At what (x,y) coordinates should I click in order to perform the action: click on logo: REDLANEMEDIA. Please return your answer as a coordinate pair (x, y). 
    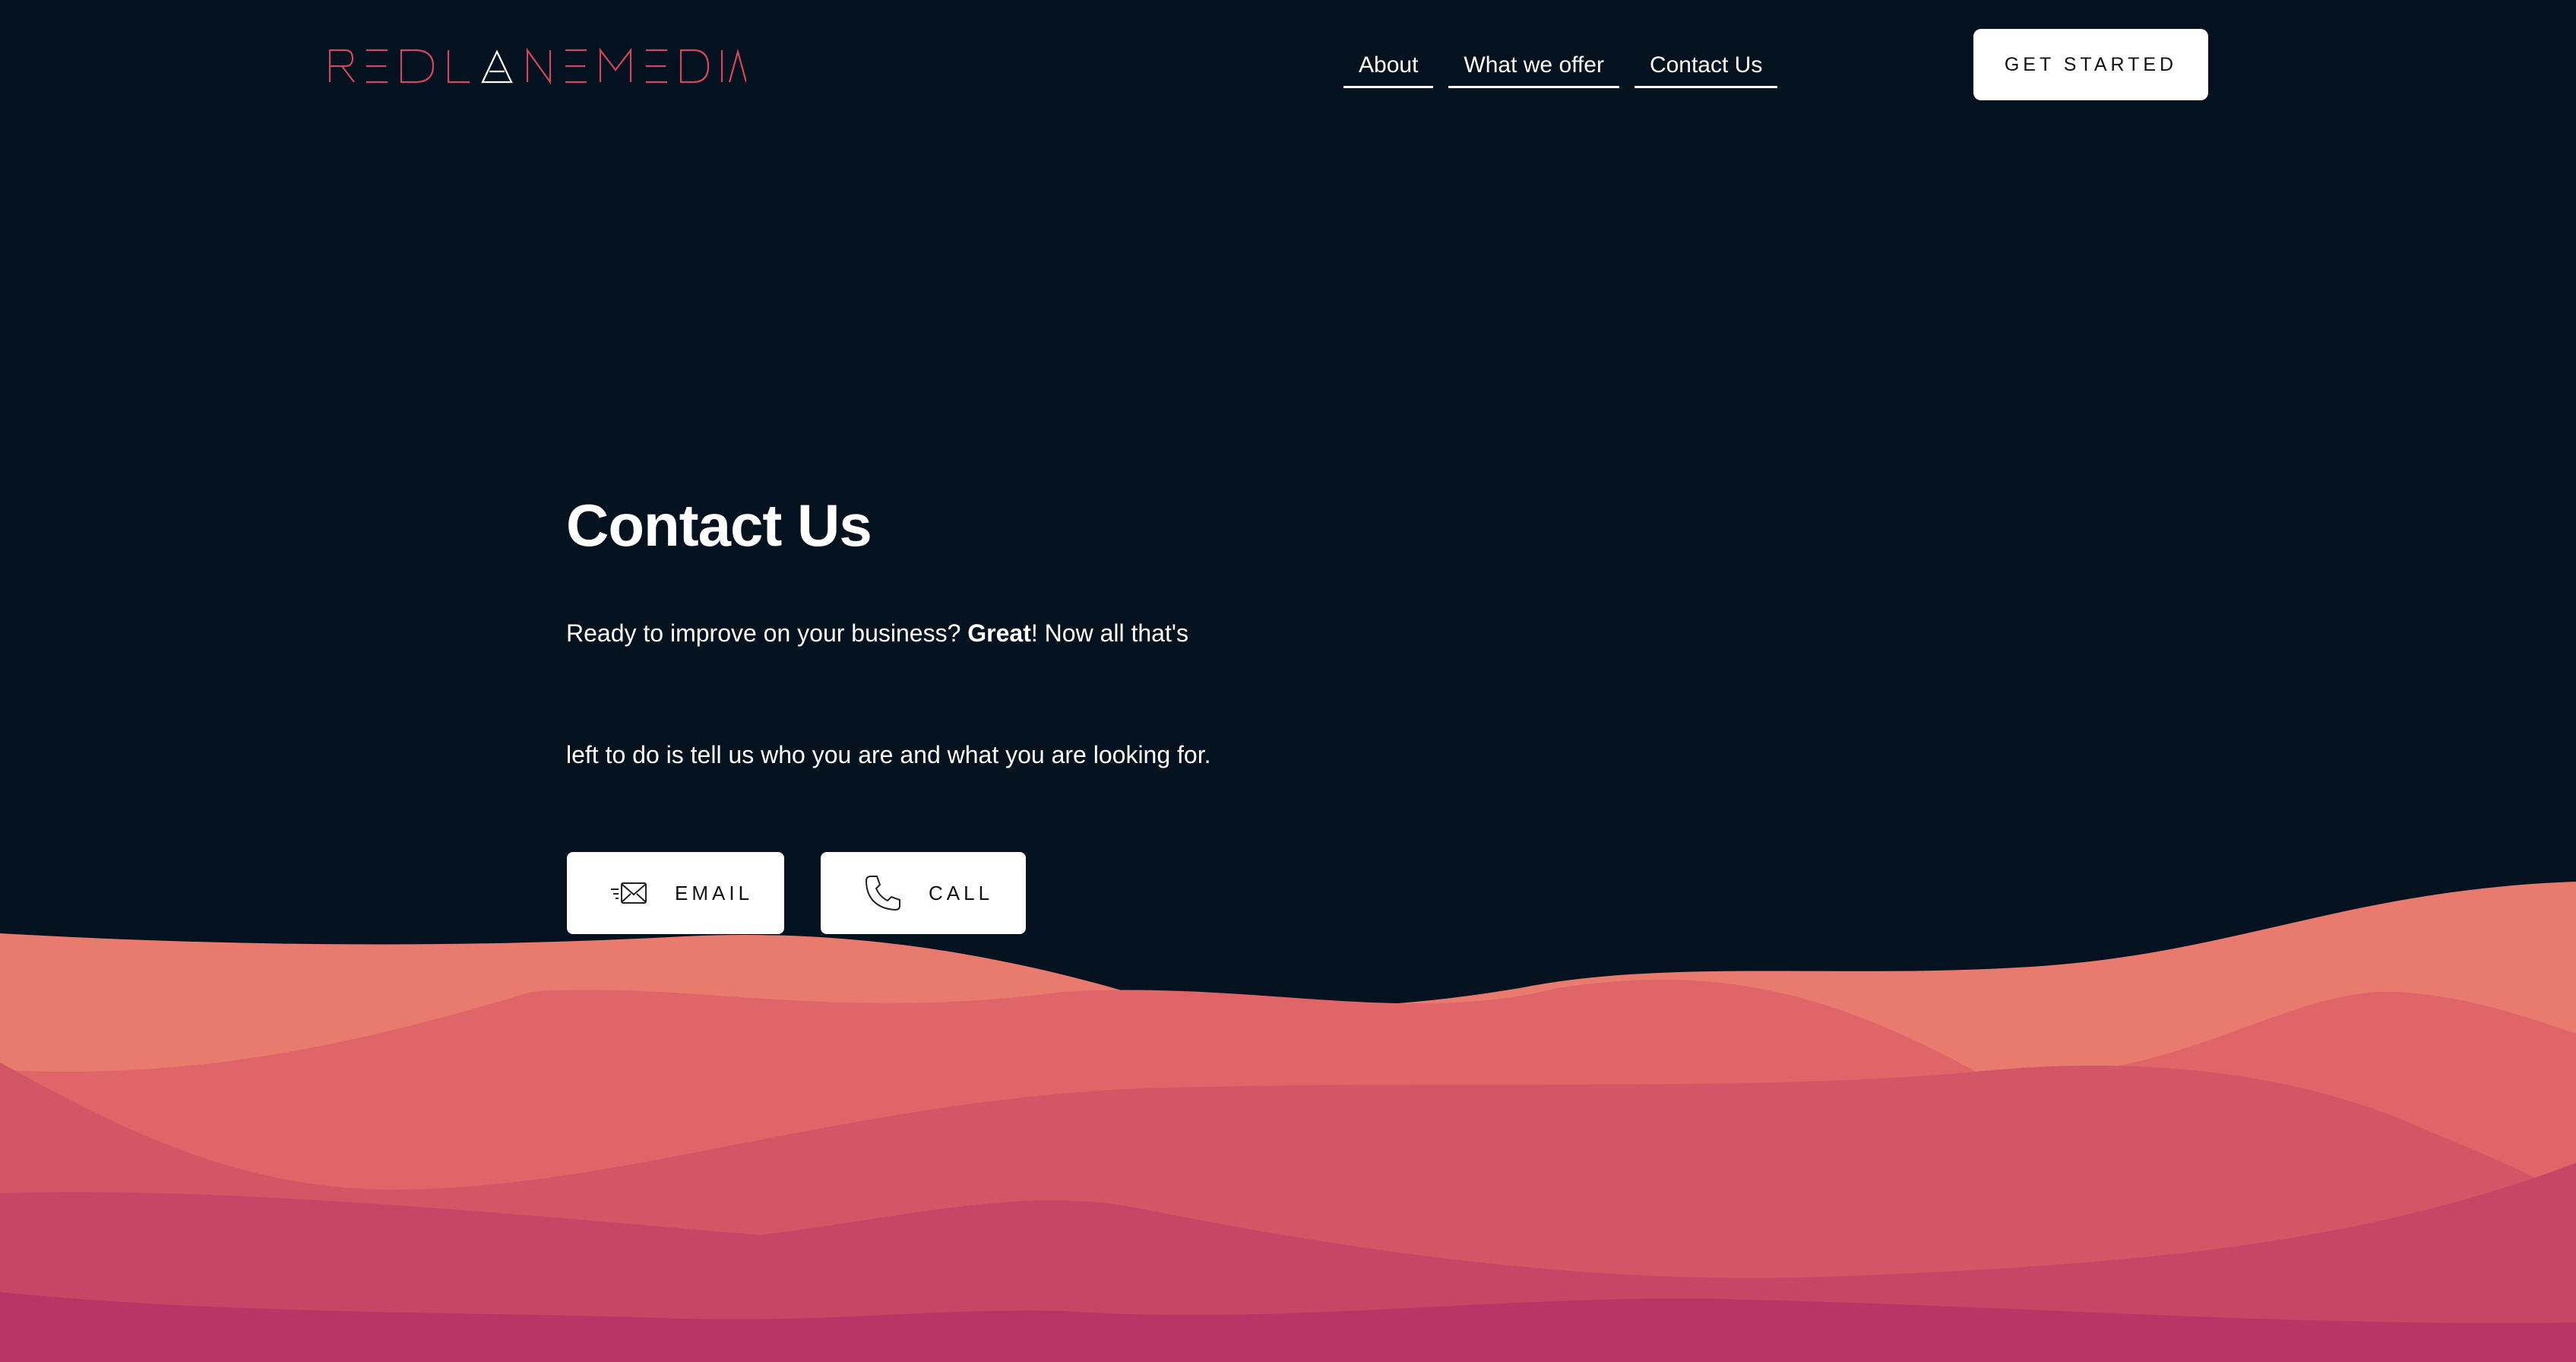
    Looking at the image, I should click on (537, 66).